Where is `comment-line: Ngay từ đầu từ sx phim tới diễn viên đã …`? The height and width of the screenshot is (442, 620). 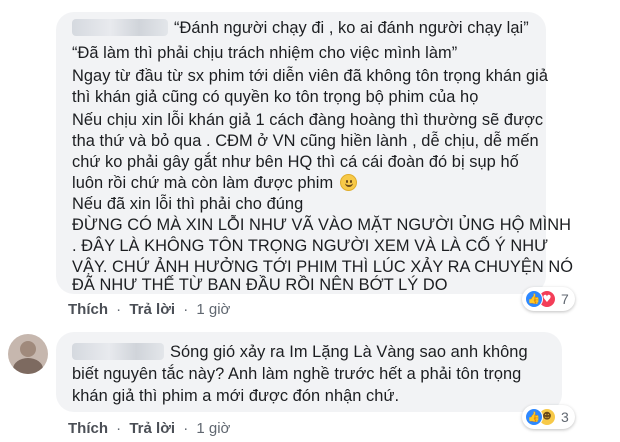 comment-line: Ngay từ đầu từ sx phim tới diễn viên đã … is located at coordinates (310, 76).